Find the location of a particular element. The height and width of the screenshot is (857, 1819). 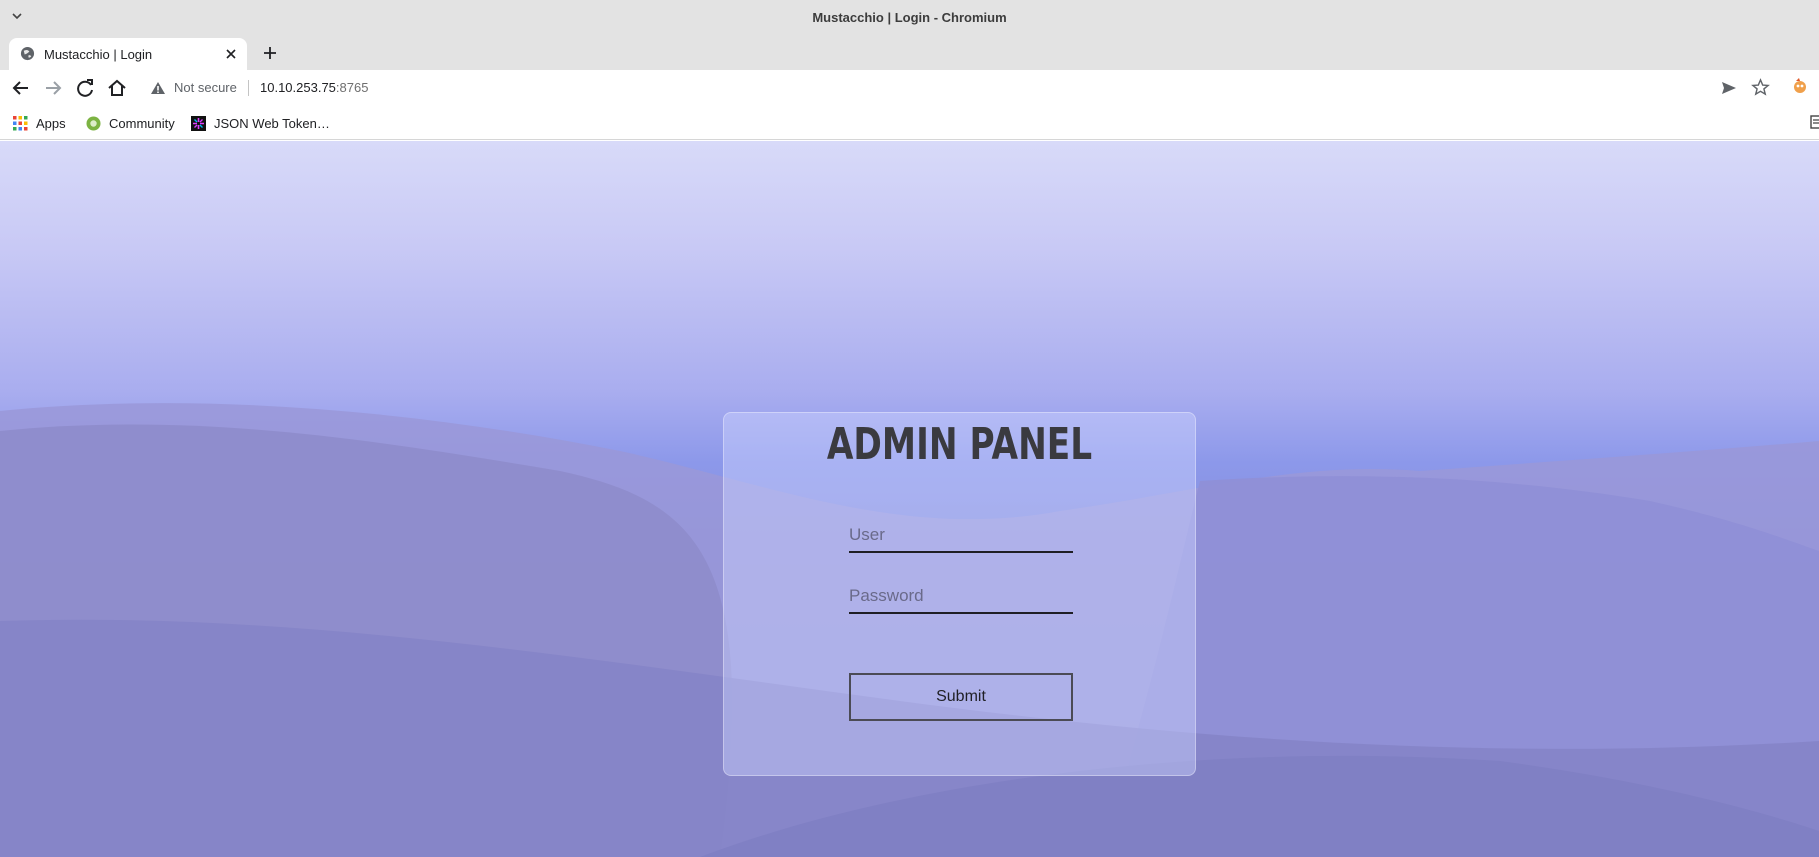

password-input is located at coordinates (961, 597).